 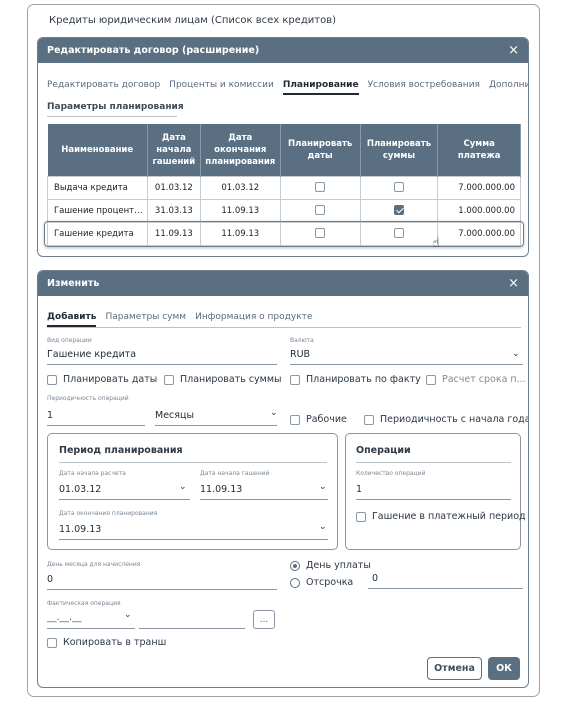 What do you see at coordinates (320, 150) in the screenshot?
I see `col-header-plan-dates: Планировать даты` at bounding box center [320, 150].